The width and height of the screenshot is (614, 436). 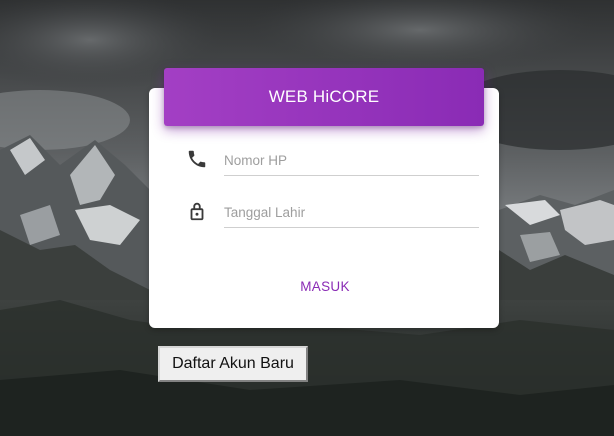 I want to click on phone-field-row, so click(x=332, y=163).